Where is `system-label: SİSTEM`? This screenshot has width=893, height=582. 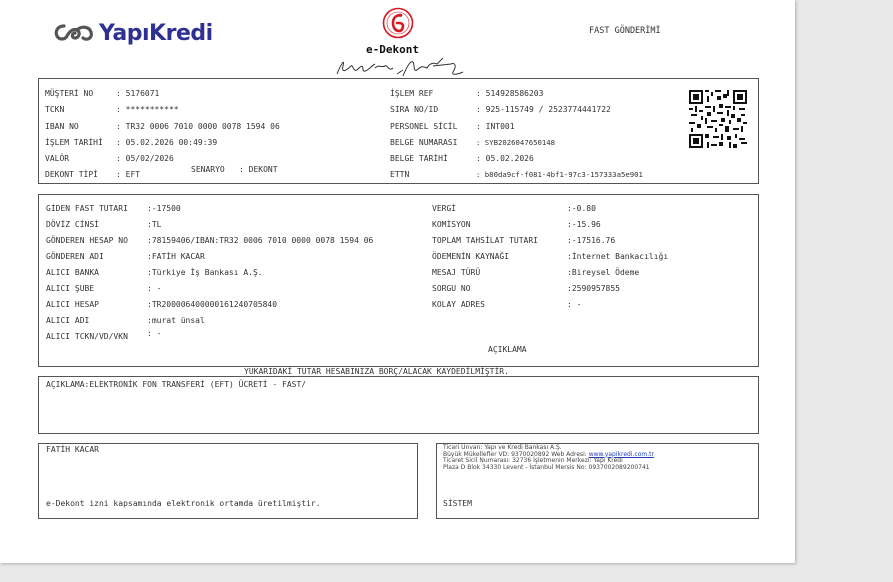
system-label: SİSTEM is located at coordinates (457, 503).